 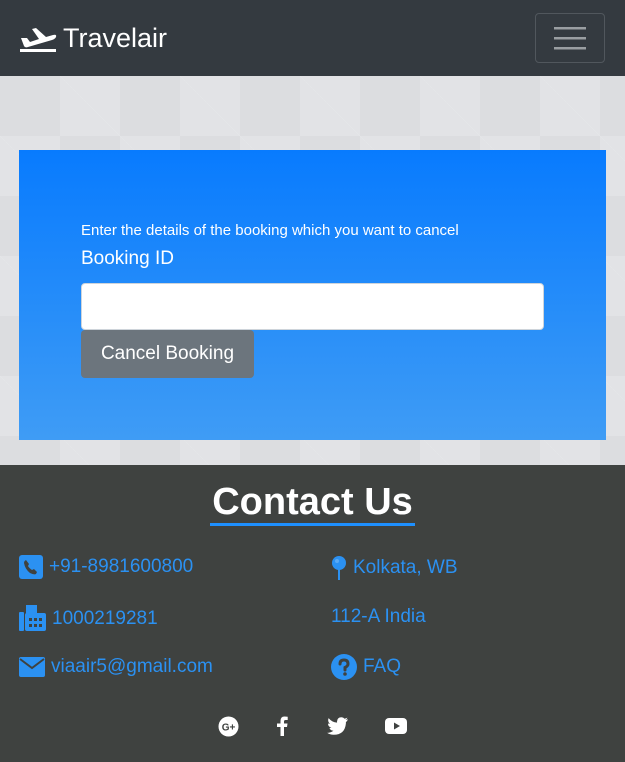 I want to click on navbar-toggler-button, so click(x=570, y=38).